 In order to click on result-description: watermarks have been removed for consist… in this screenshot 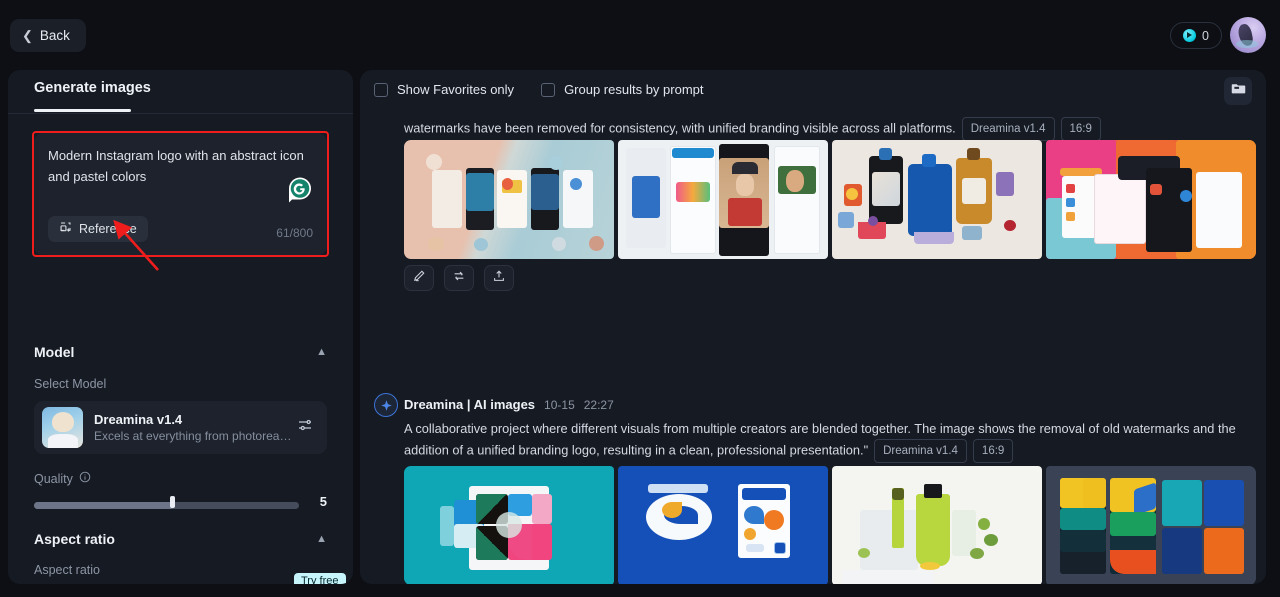, I will do `click(834, 129)`.